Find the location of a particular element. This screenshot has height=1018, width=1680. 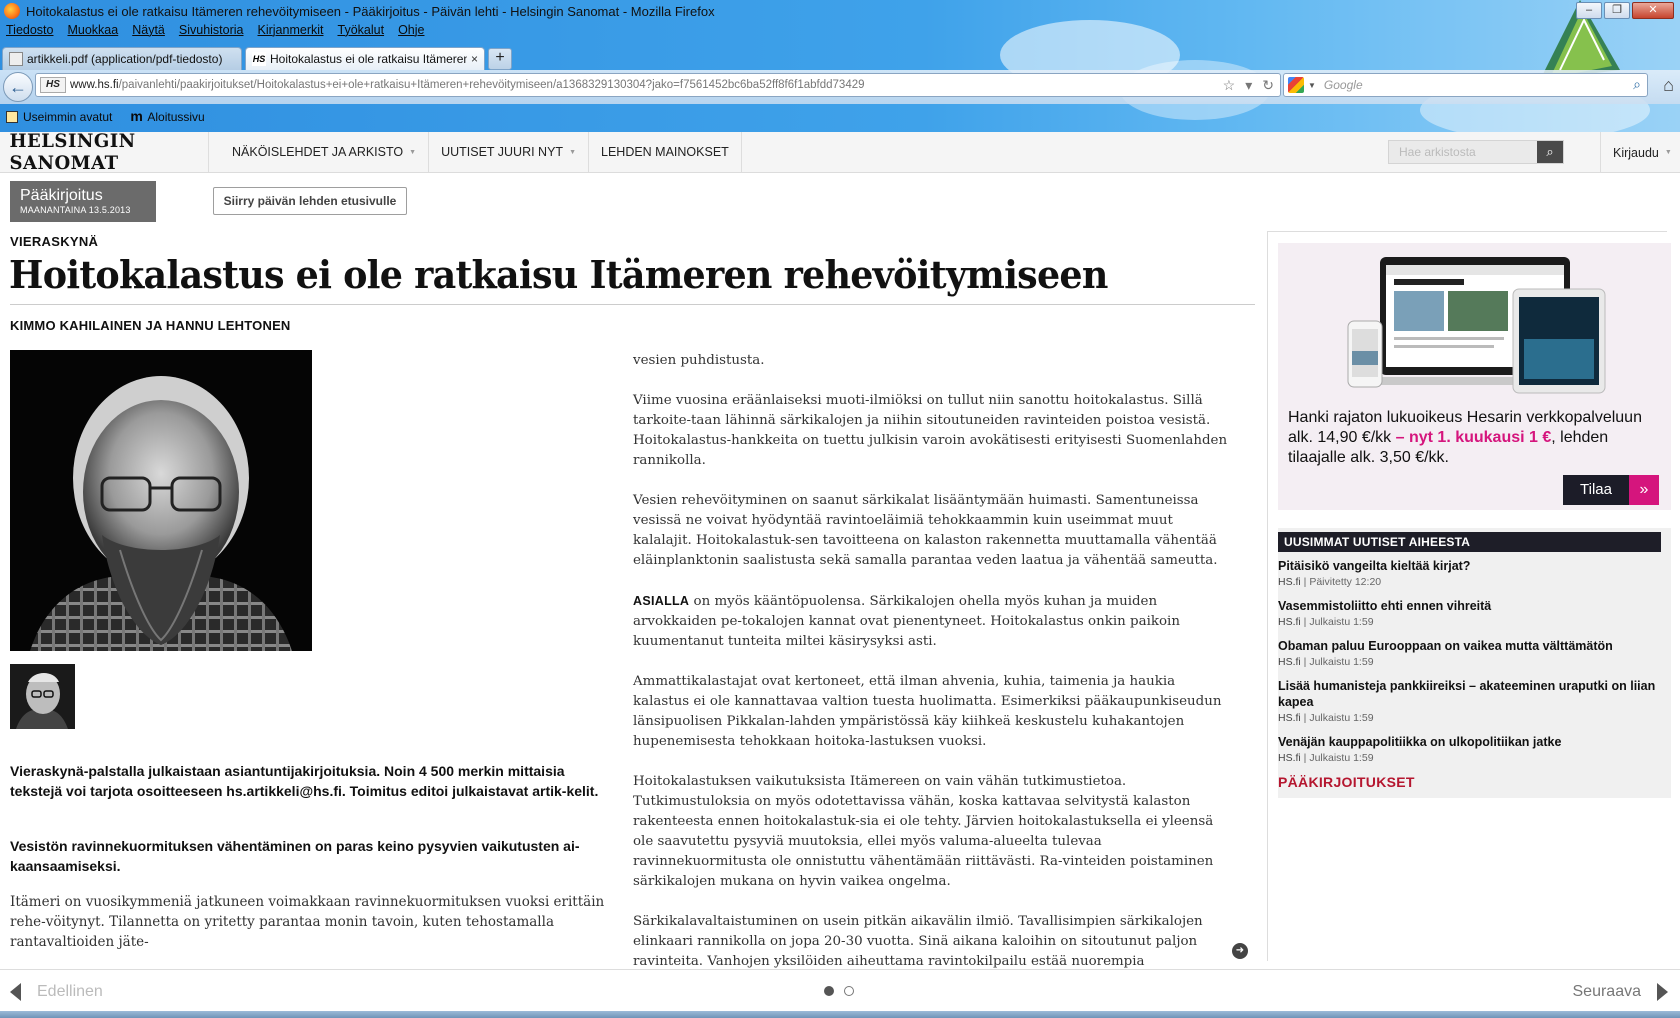

nav-latest-news: UUTISET JUURI NYT ▼ is located at coordinates (509, 152).